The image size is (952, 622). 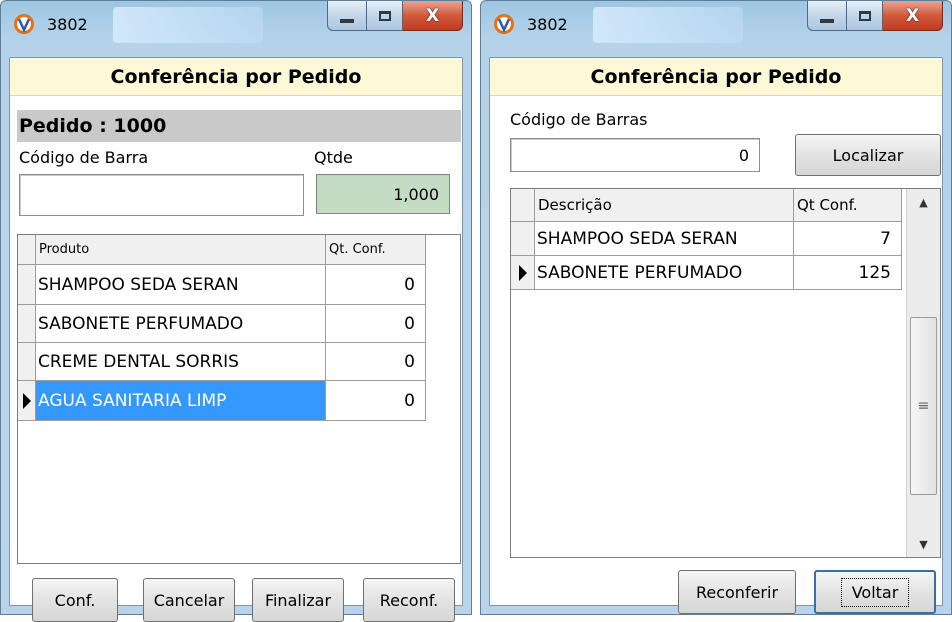 What do you see at coordinates (333, 157) in the screenshot?
I see `qty-label: Qtde` at bounding box center [333, 157].